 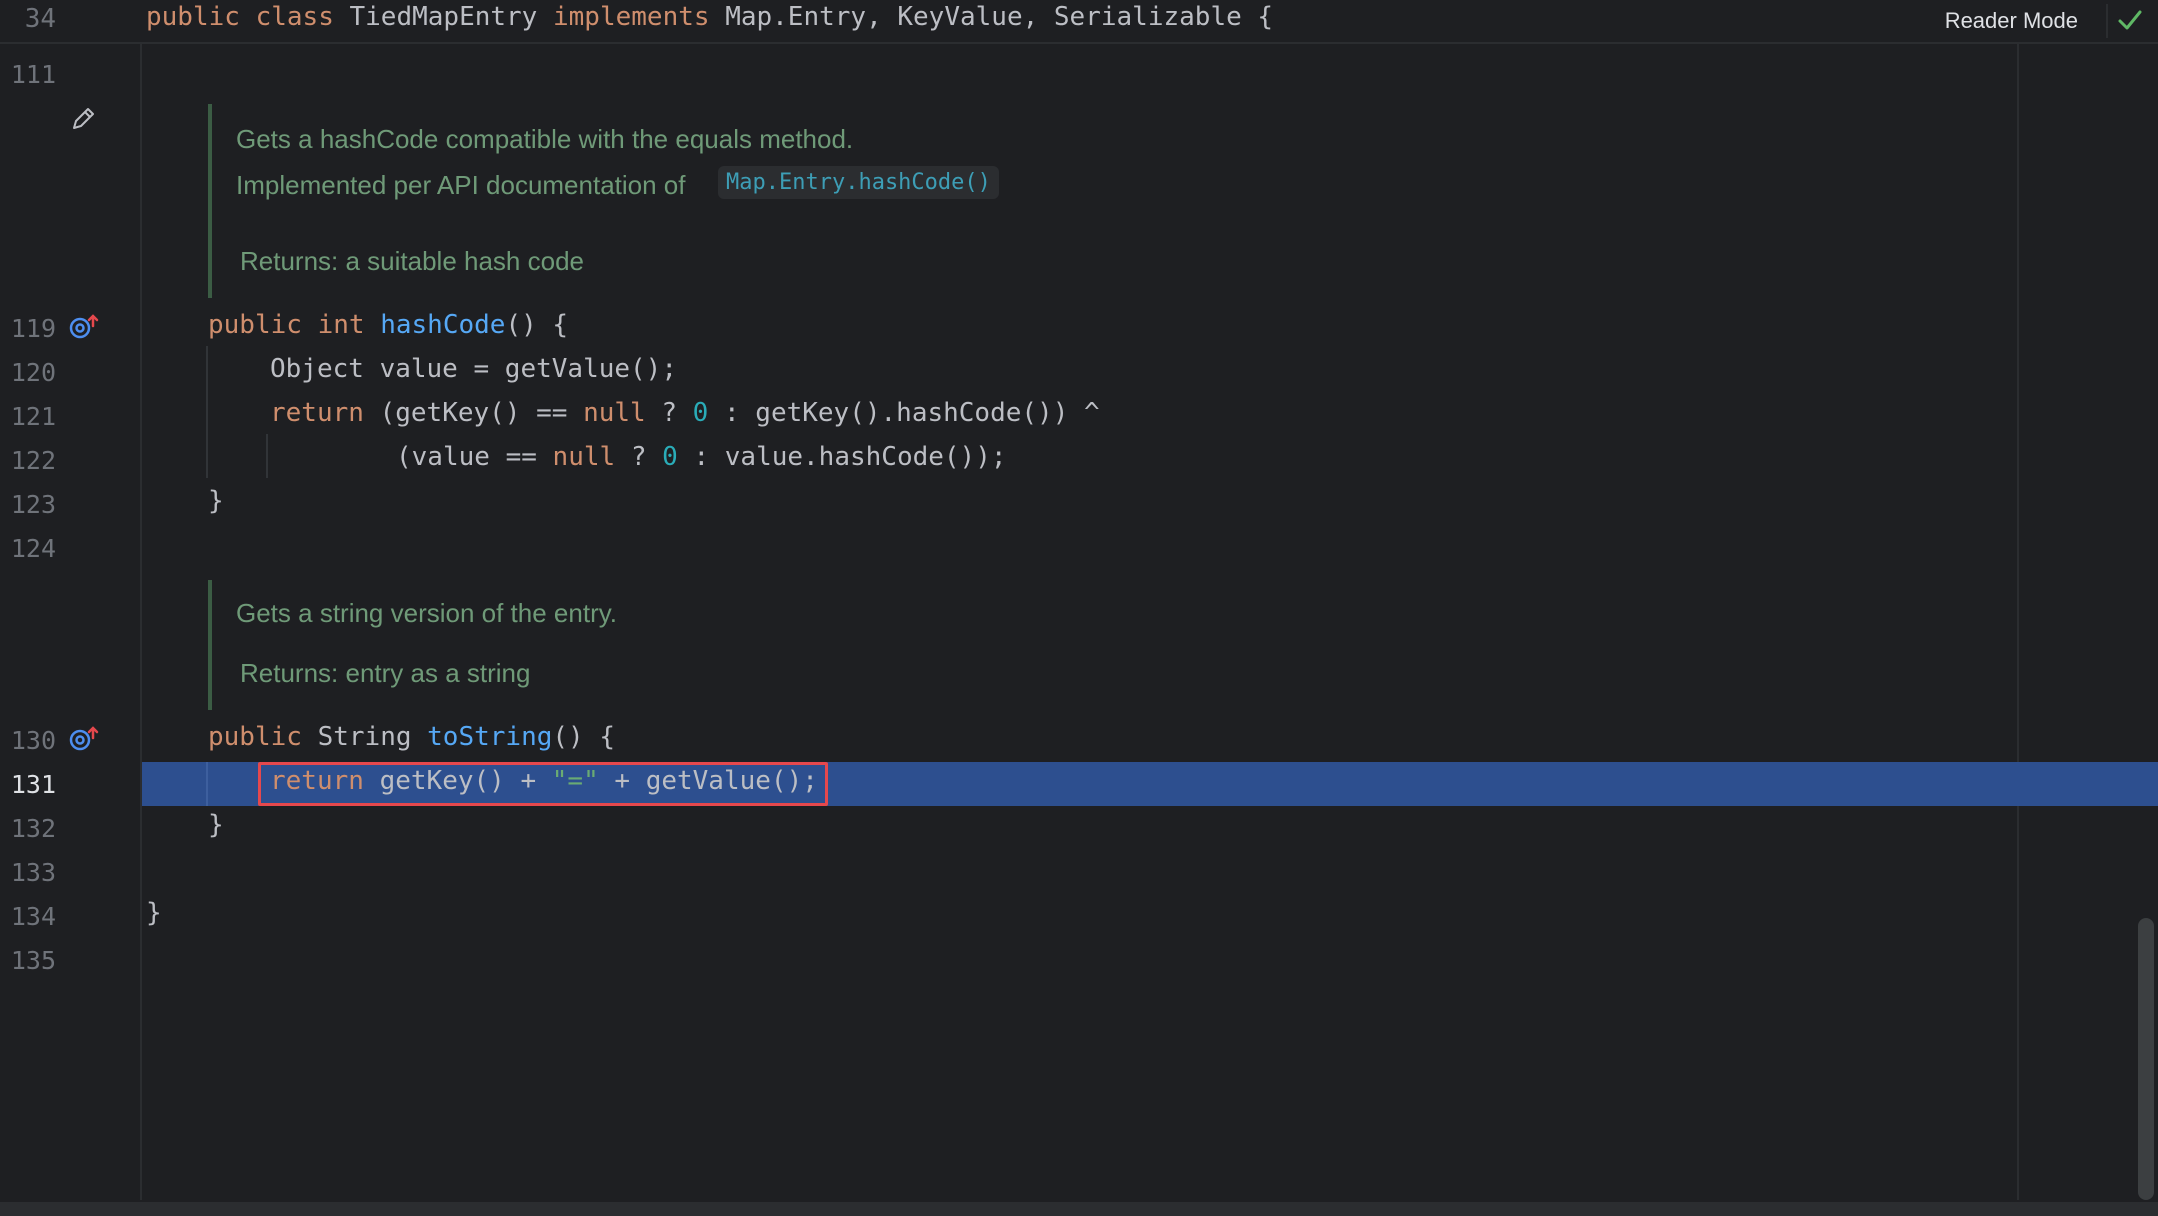 I want to click on line-number: 111, so click(x=28, y=74).